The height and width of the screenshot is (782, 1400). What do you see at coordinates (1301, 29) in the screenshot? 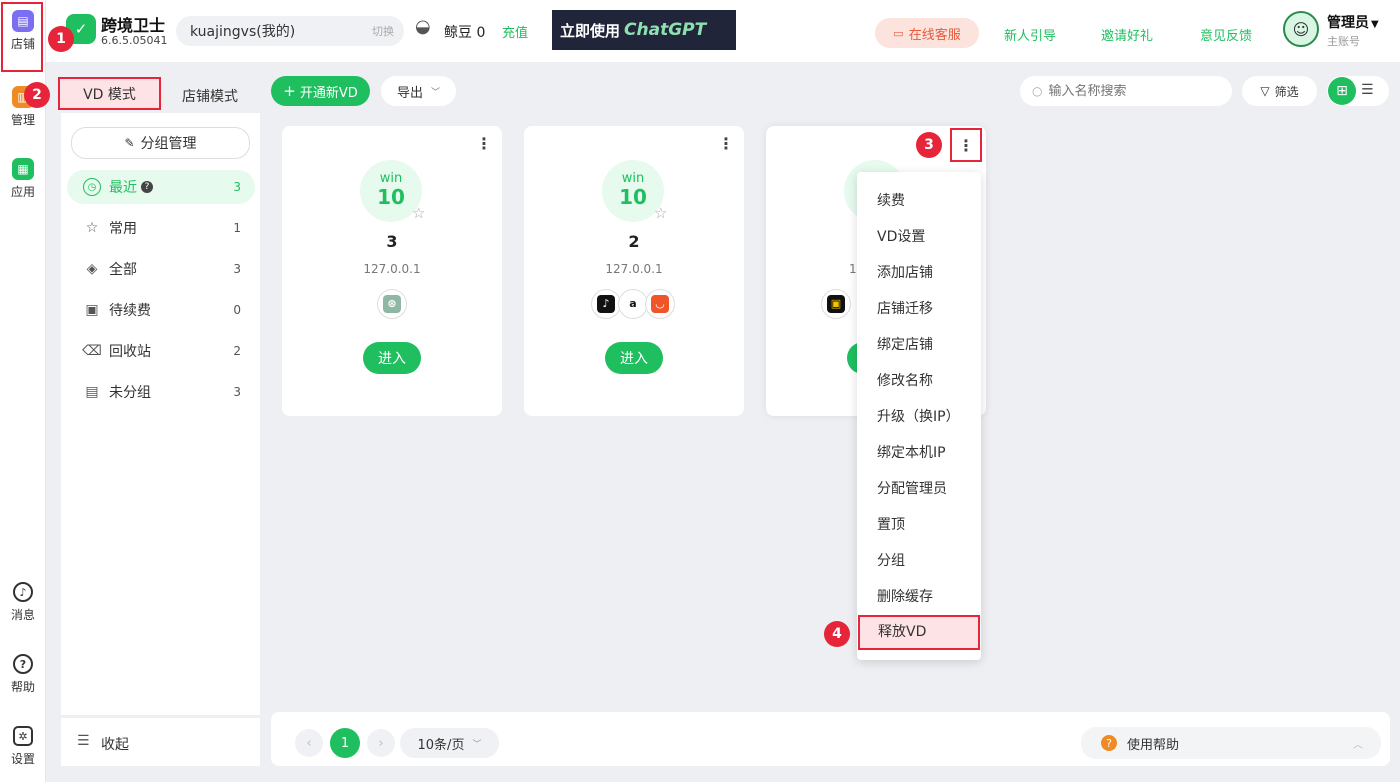
I see `avatar: ☺` at bounding box center [1301, 29].